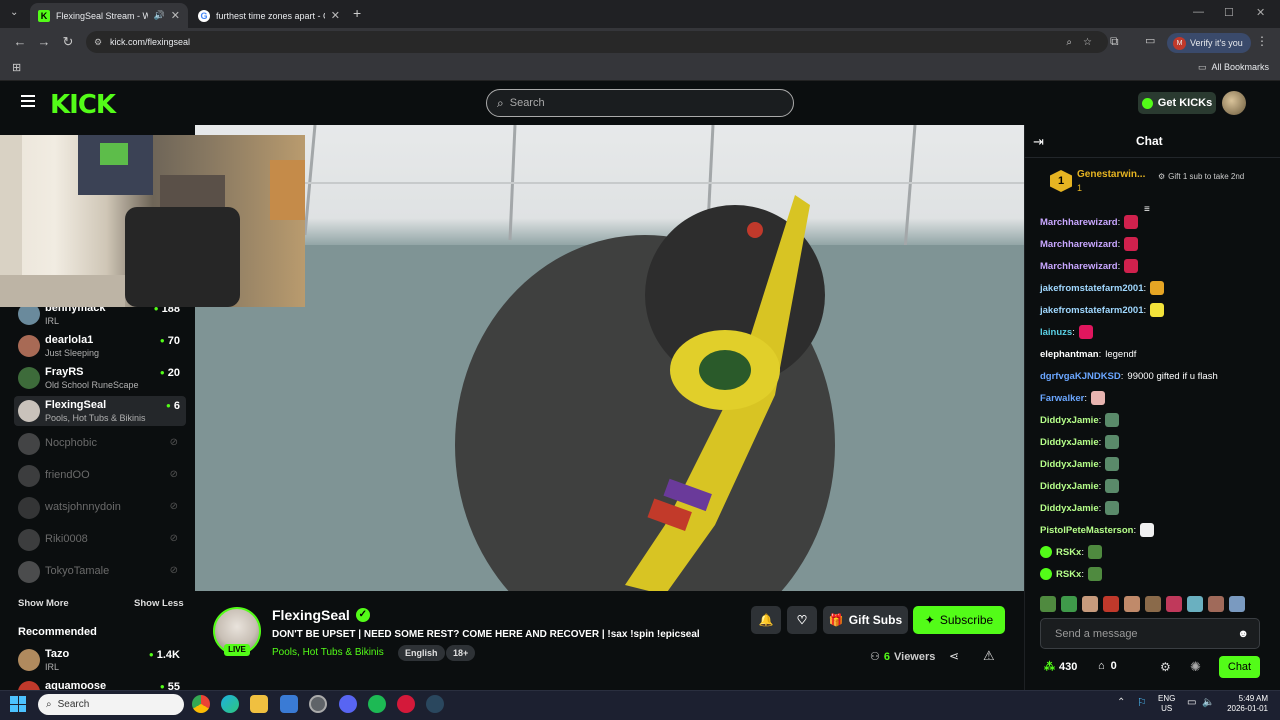 The width and height of the screenshot is (1280, 720). What do you see at coordinates (461, 653) in the screenshot?
I see `tag-age: 18+` at bounding box center [461, 653].